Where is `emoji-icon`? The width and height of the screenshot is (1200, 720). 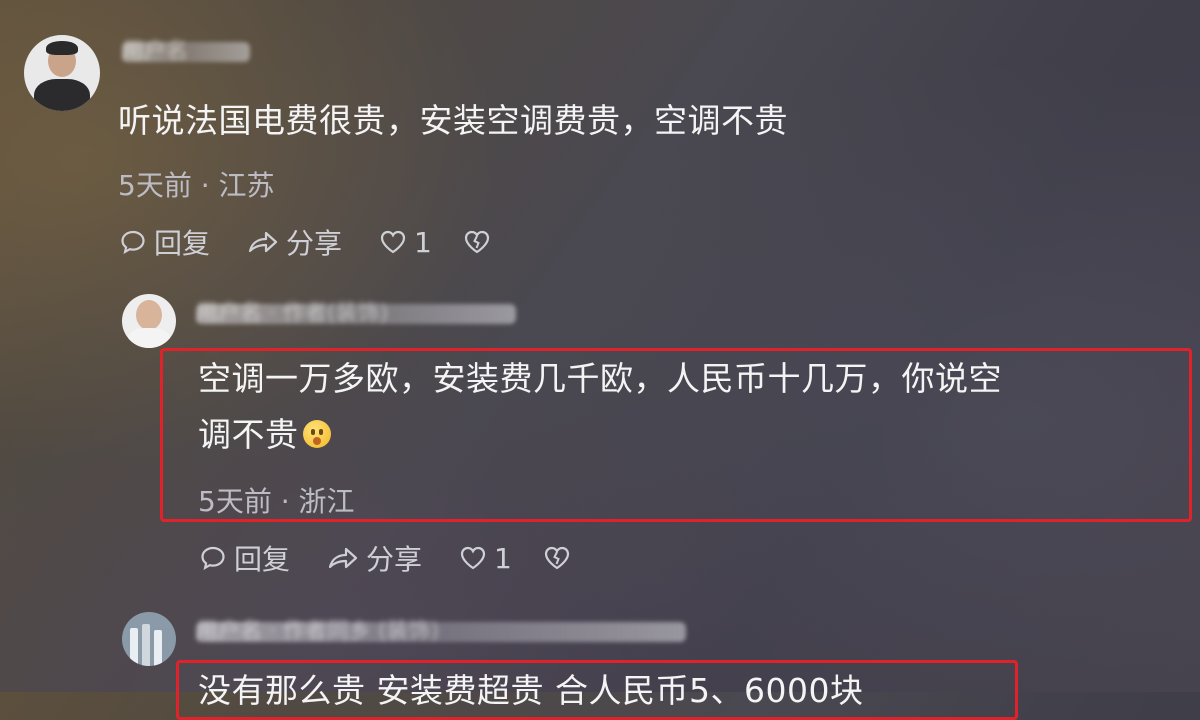
emoji-icon is located at coordinates (316, 434).